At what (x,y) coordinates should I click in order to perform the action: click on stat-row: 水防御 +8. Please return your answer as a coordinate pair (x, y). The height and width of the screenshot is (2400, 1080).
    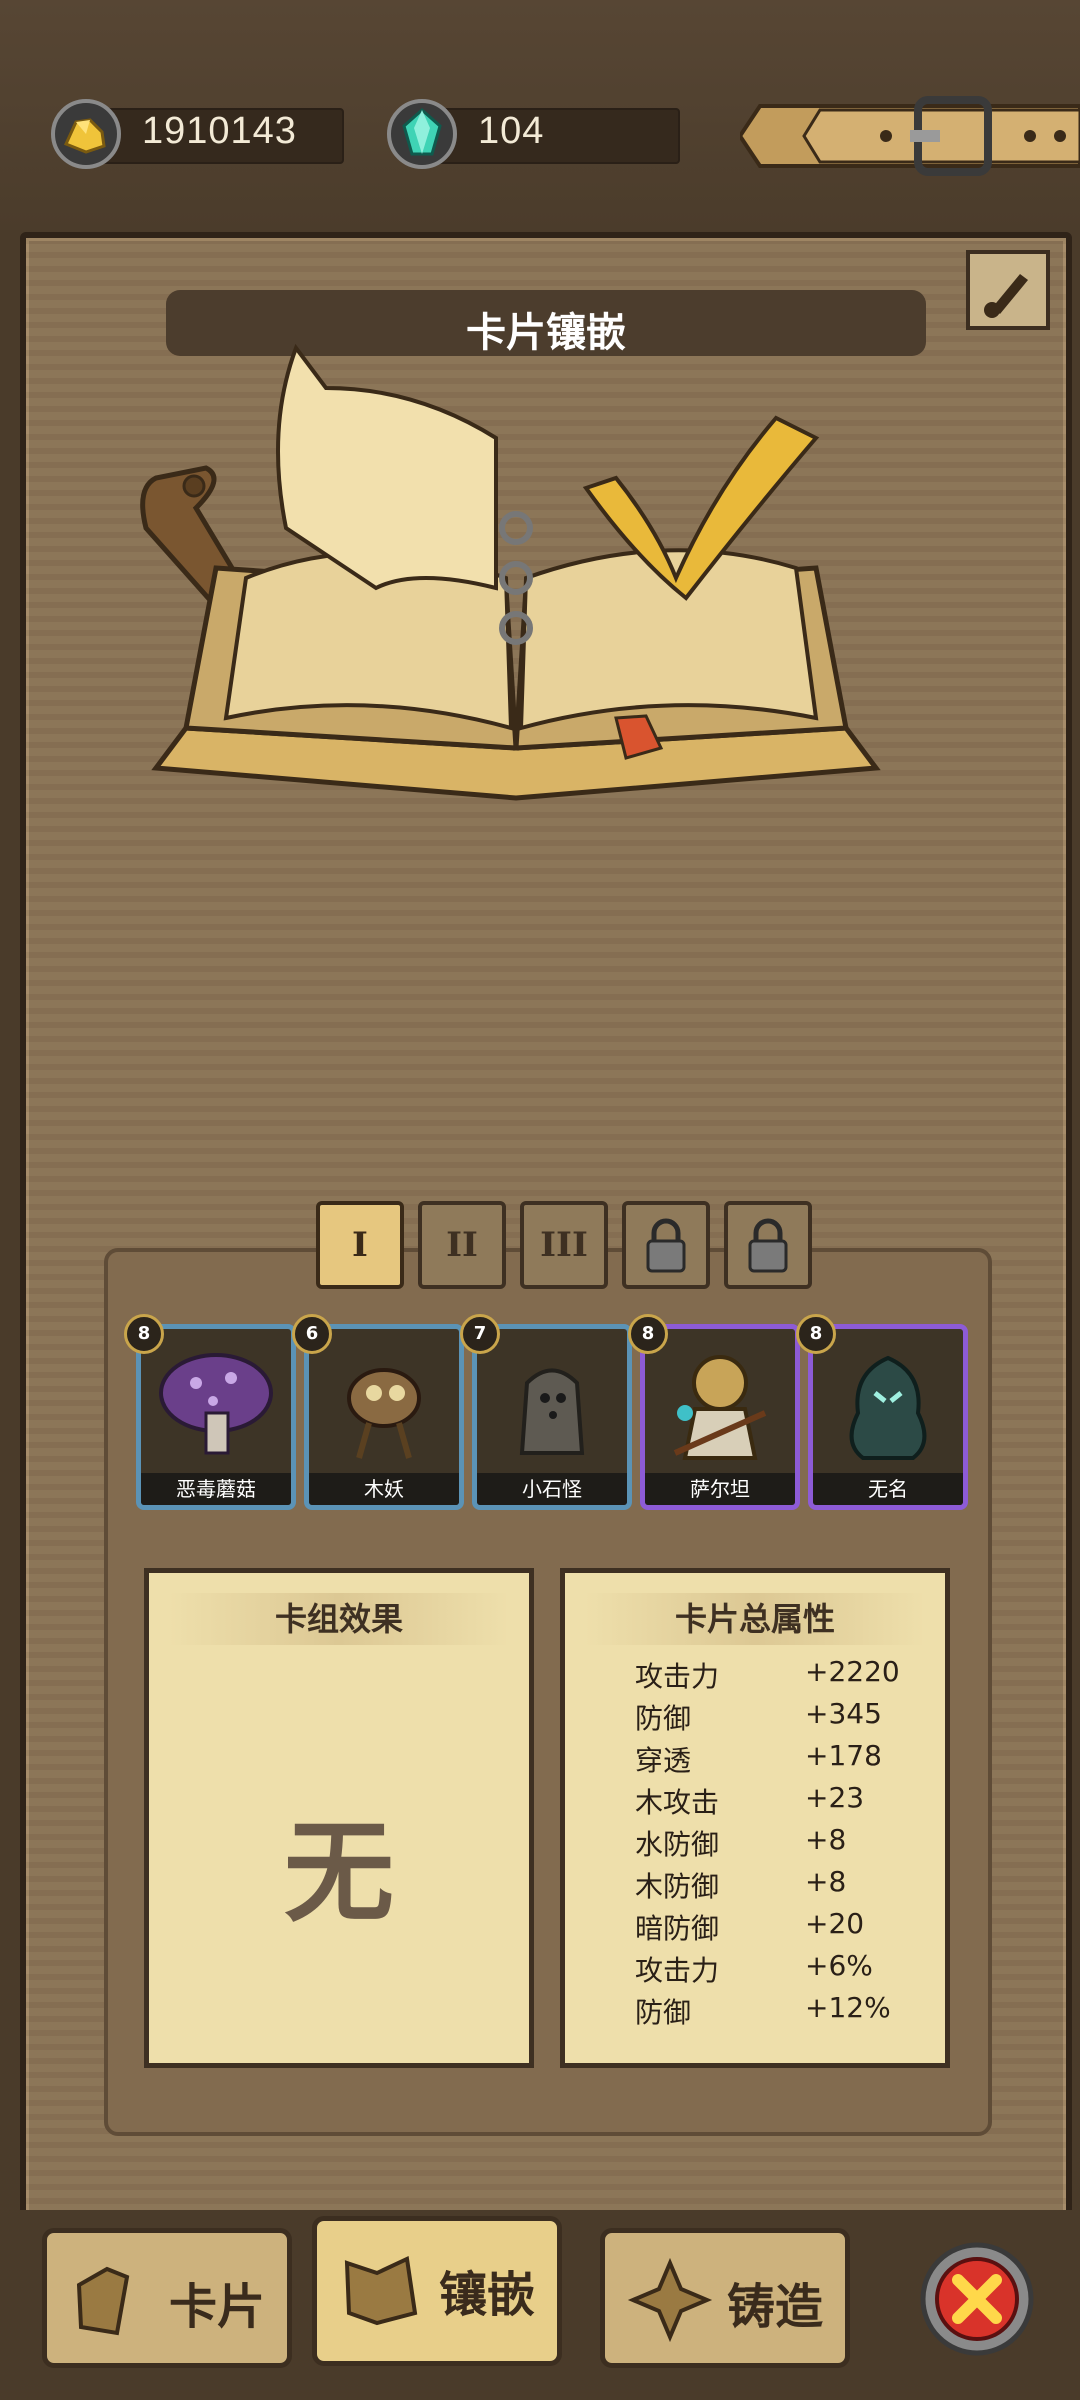
    Looking at the image, I should click on (740, 1843).